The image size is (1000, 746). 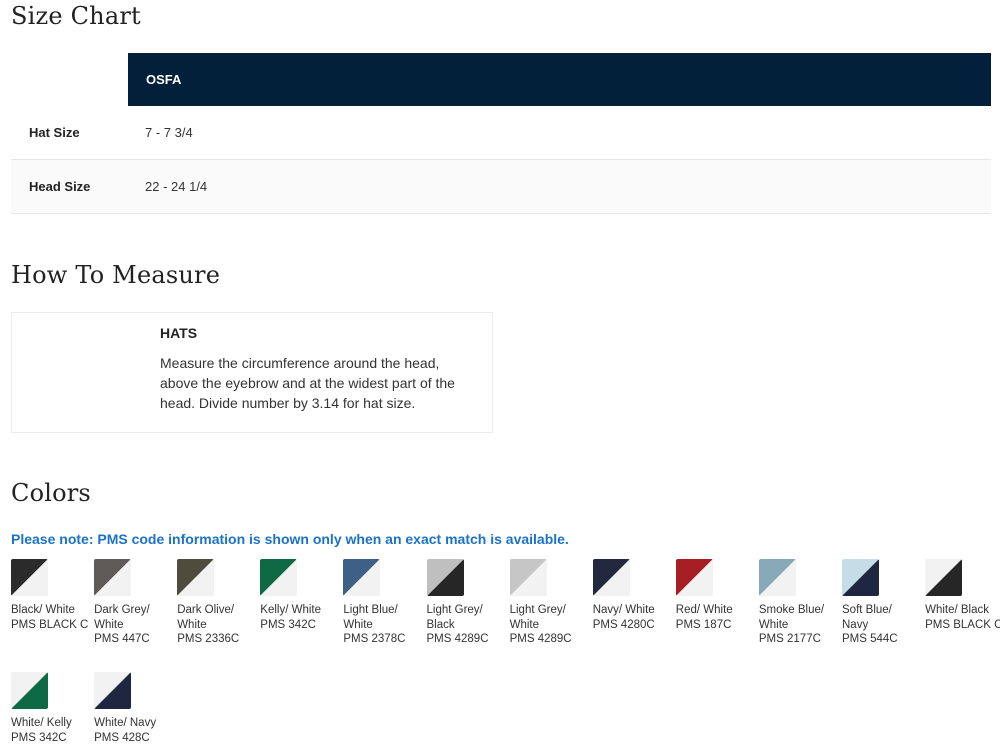 I want to click on color-pms-code: PMS 2378C, so click(x=374, y=639).